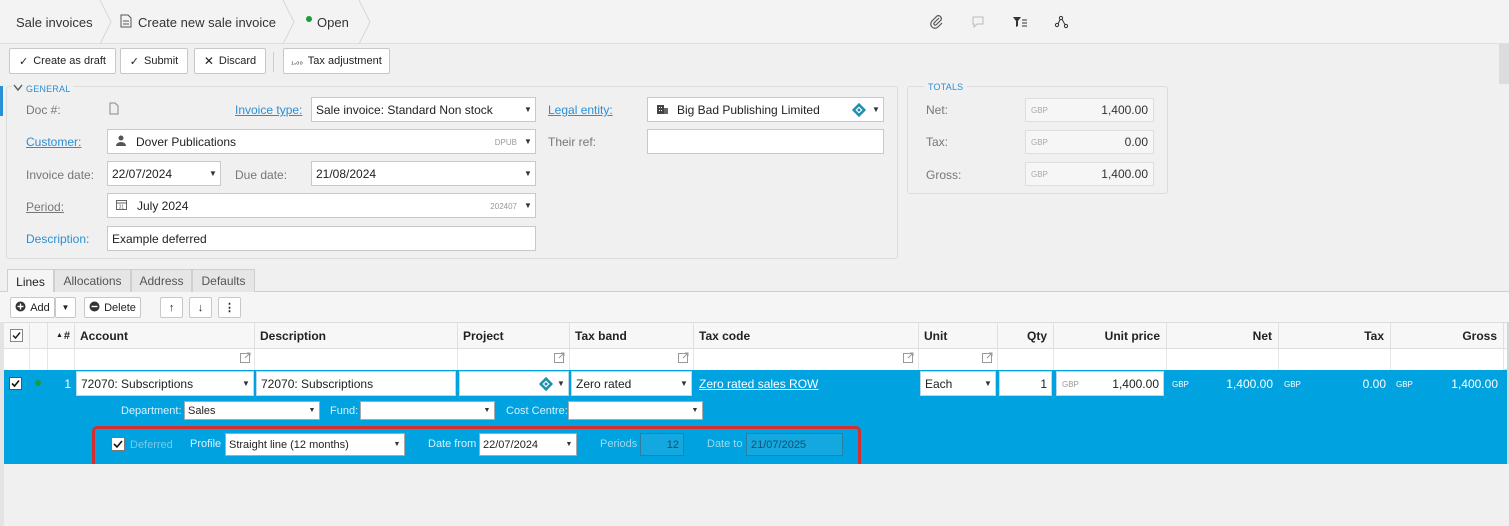  Describe the element at coordinates (937, 22) in the screenshot. I see `paperclip-icon` at that location.